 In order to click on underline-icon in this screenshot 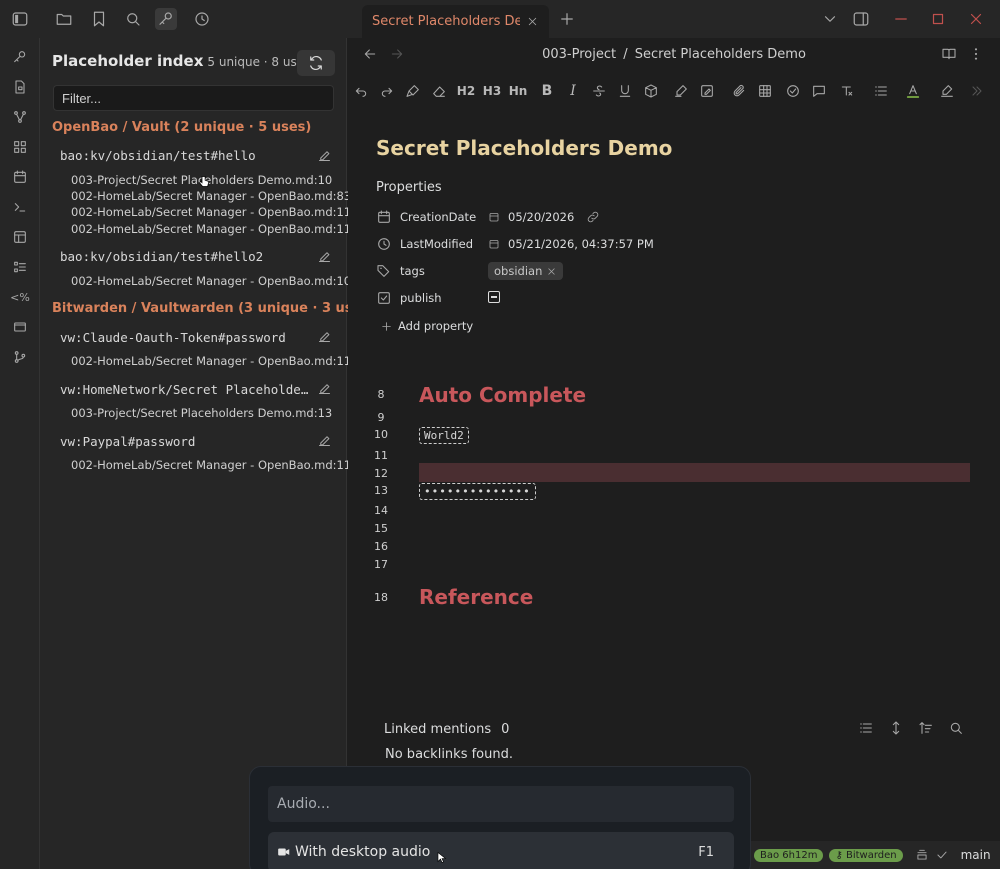, I will do `click(625, 91)`.